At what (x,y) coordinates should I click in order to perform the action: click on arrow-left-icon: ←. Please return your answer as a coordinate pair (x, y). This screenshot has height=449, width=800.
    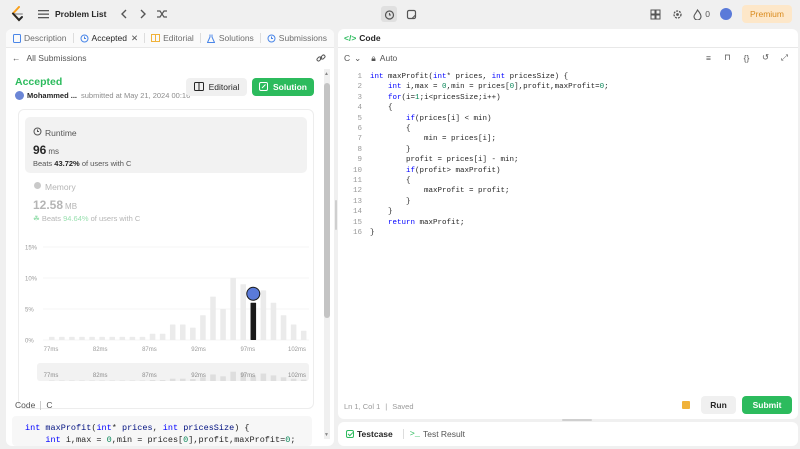
    Looking at the image, I should click on (16, 58).